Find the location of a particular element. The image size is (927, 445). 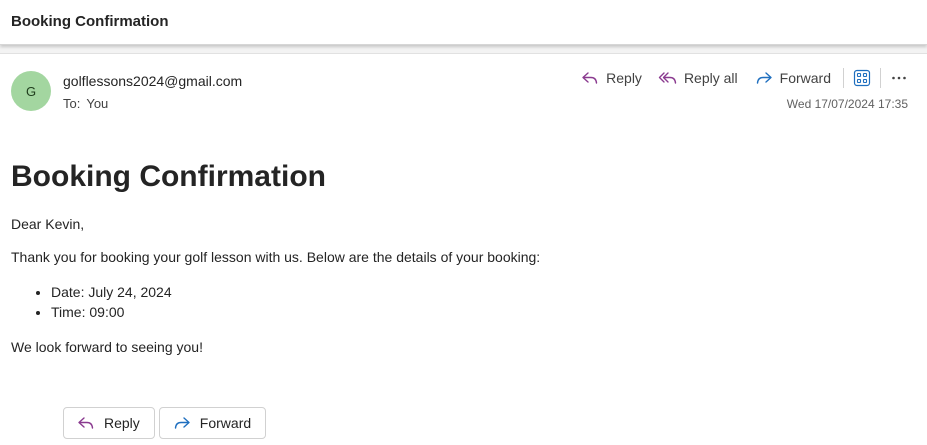

reply-all-label: Reply all is located at coordinates (710, 78).